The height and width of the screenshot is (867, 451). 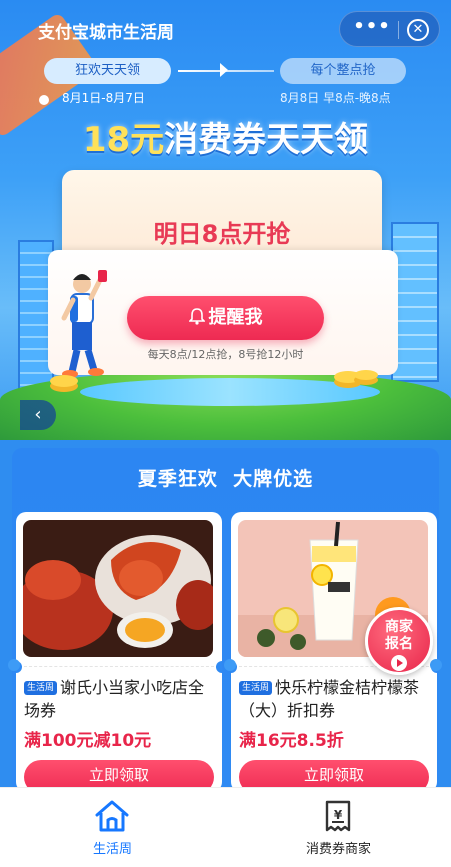 I want to click on hero-title: 18元消费券天天领, so click(x=225, y=136).